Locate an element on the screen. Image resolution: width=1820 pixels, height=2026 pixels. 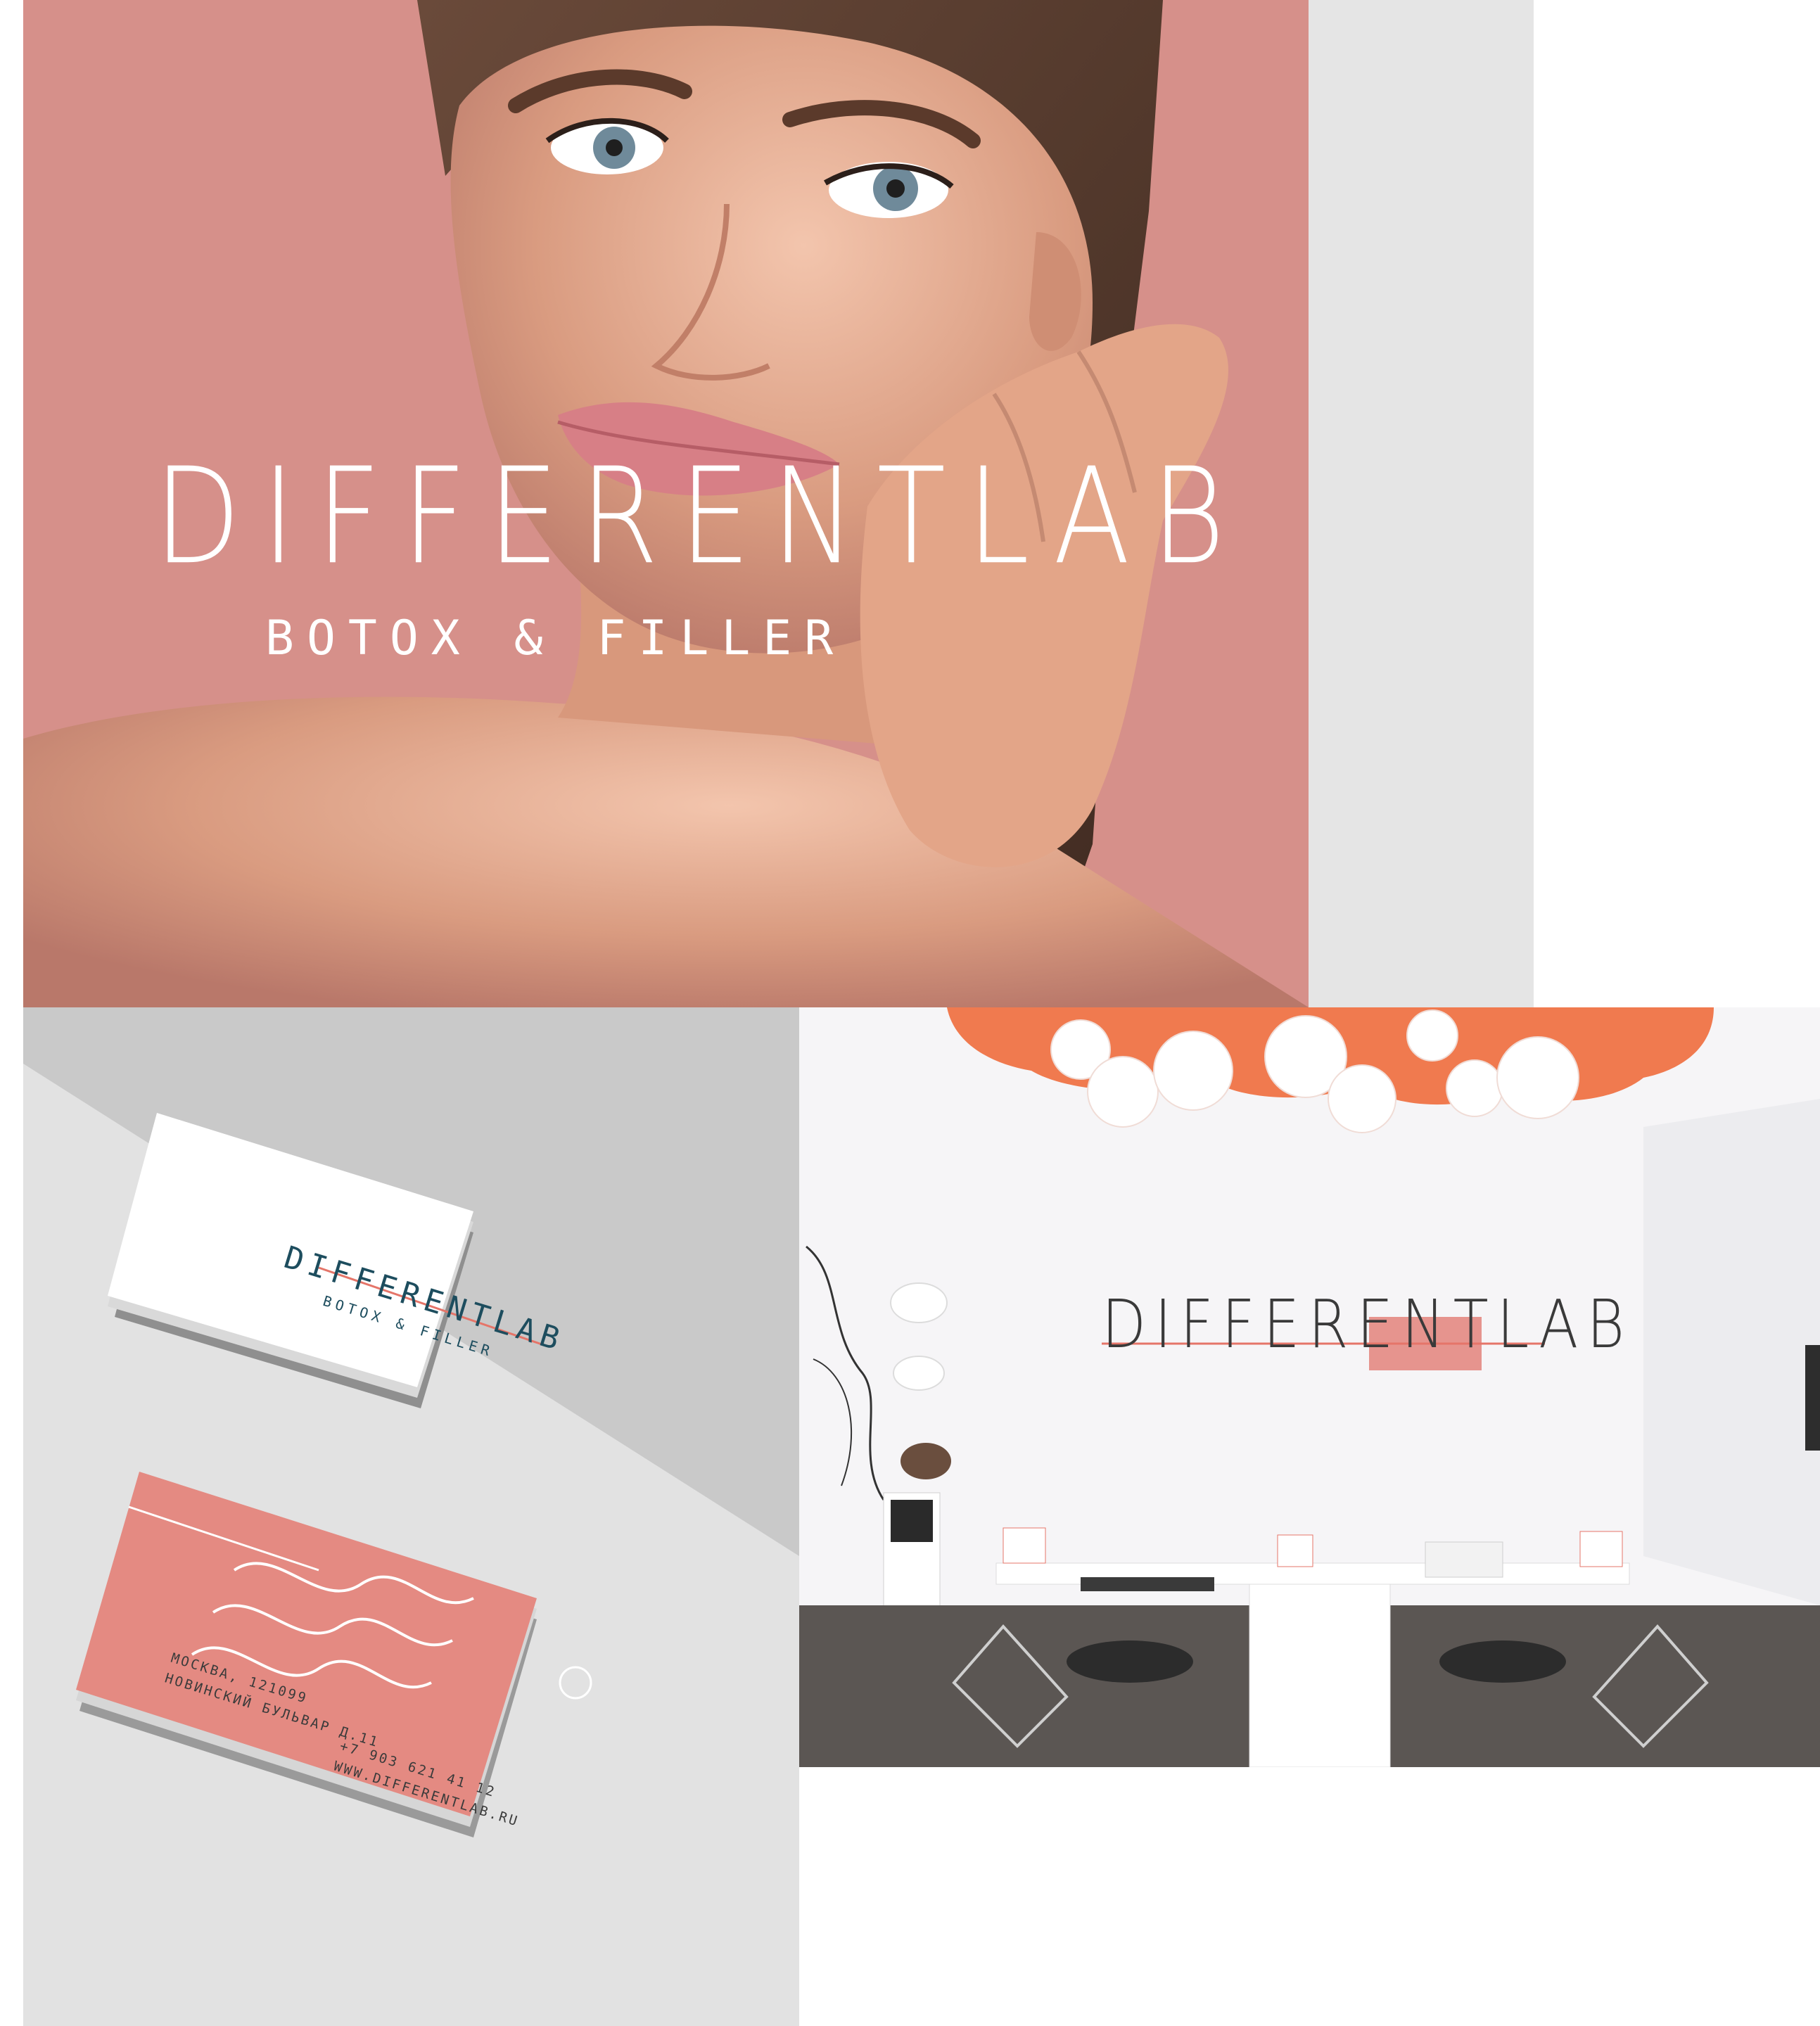
brand-wordmark: DIFFERENTLAB is located at coordinates (700, 516).